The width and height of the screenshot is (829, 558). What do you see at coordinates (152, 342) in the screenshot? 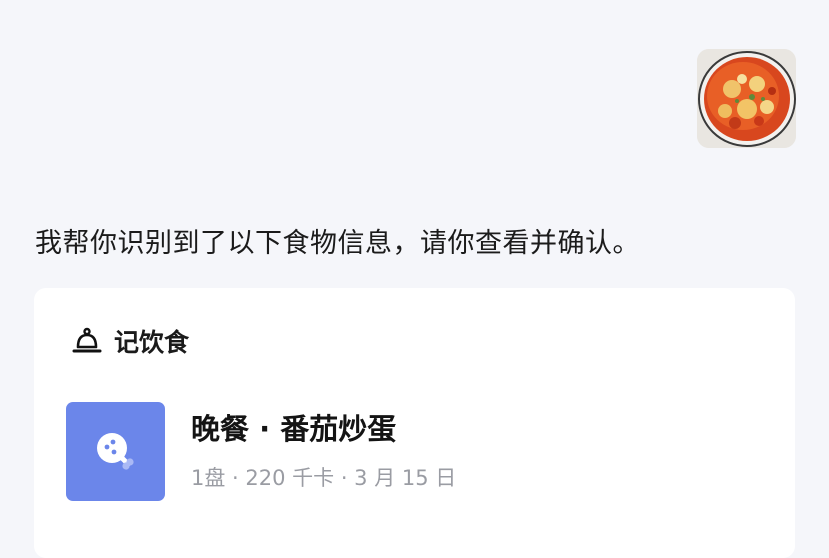
I see `card-title: 记饮食` at bounding box center [152, 342].